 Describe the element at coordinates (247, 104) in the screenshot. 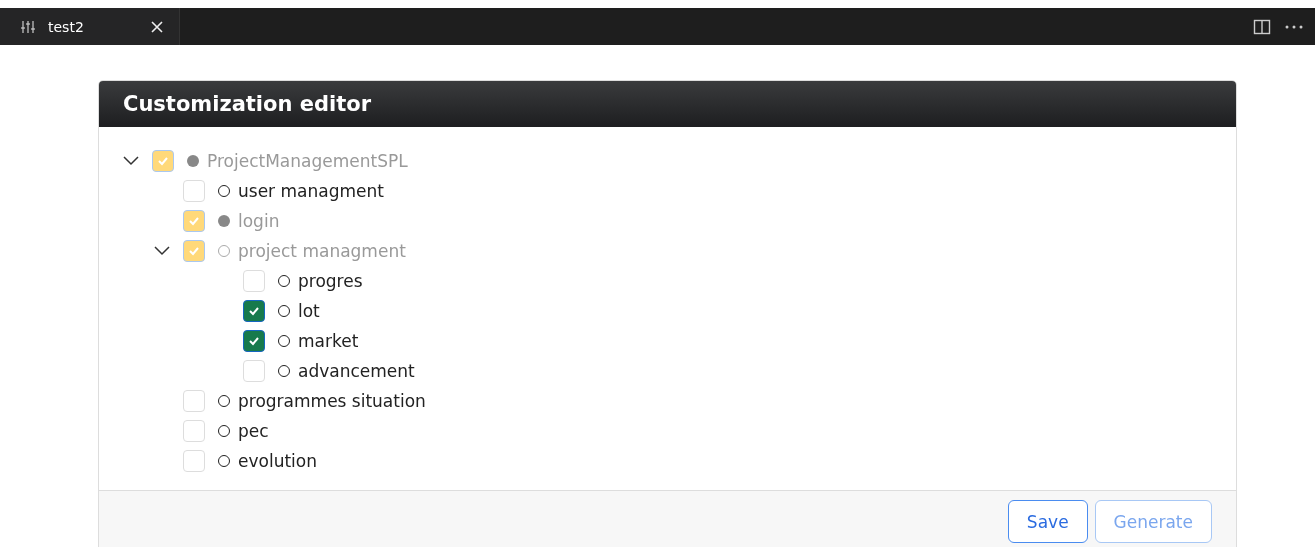

I see `editor-title: Customization editor` at that location.